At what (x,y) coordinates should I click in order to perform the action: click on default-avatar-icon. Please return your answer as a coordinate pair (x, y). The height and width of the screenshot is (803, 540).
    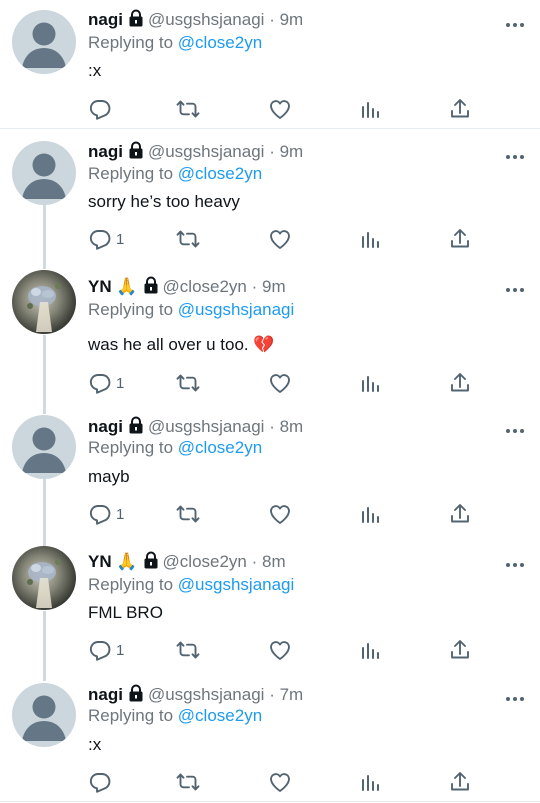
    Looking at the image, I should click on (44, 42).